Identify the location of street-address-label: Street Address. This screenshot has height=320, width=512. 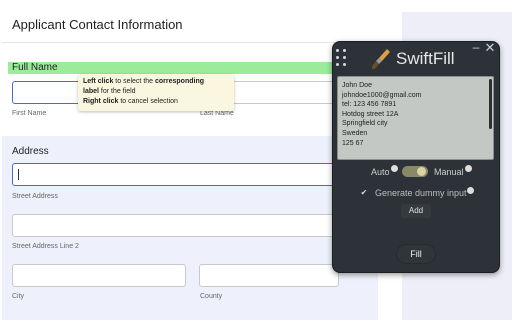
(35, 196).